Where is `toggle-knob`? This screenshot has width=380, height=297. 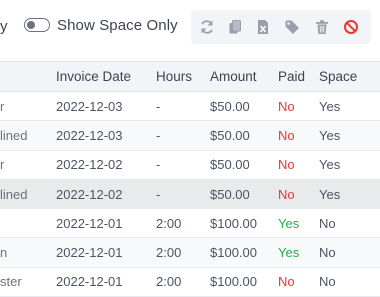
toggle-knob is located at coordinates (31, 25).